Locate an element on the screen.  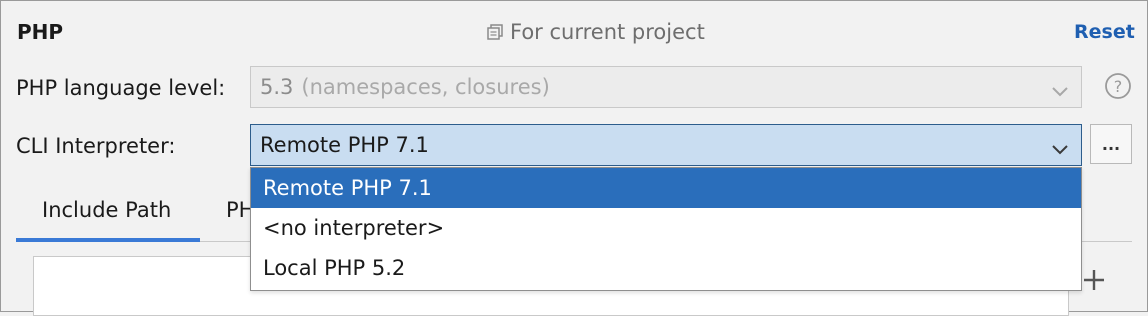
language-level-combo: 5.3 (namespaces, closures) is located at coordinates (666, 87).